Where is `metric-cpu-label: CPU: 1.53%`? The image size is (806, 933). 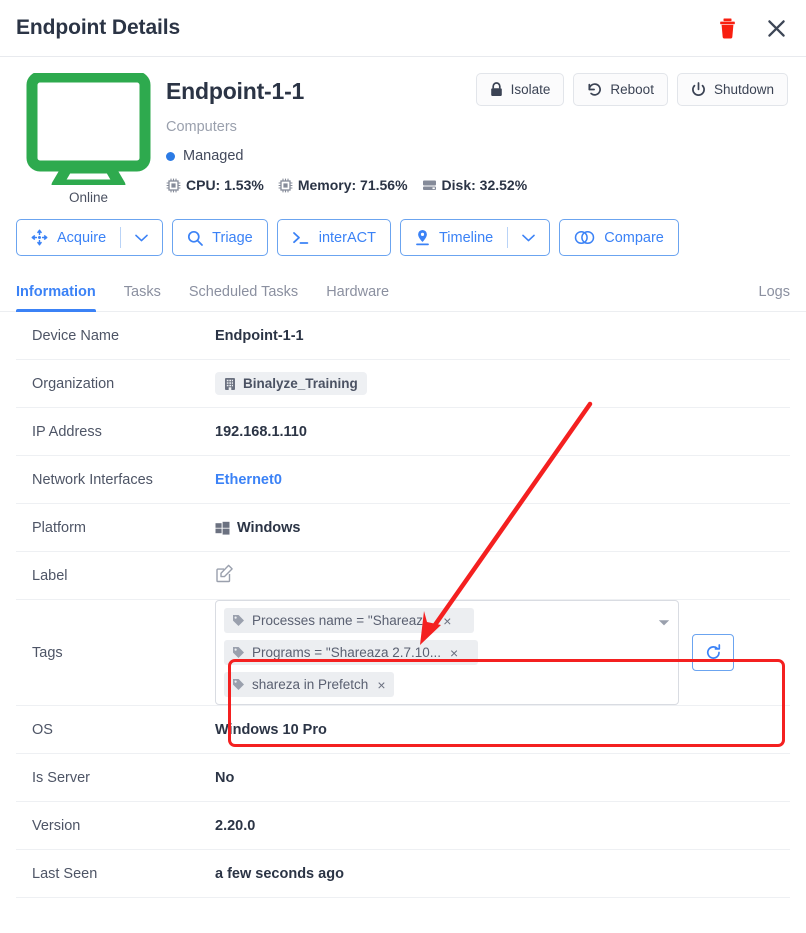 metric-cpu-label: CPU: 1.53% is located at coordinates (225, 185).